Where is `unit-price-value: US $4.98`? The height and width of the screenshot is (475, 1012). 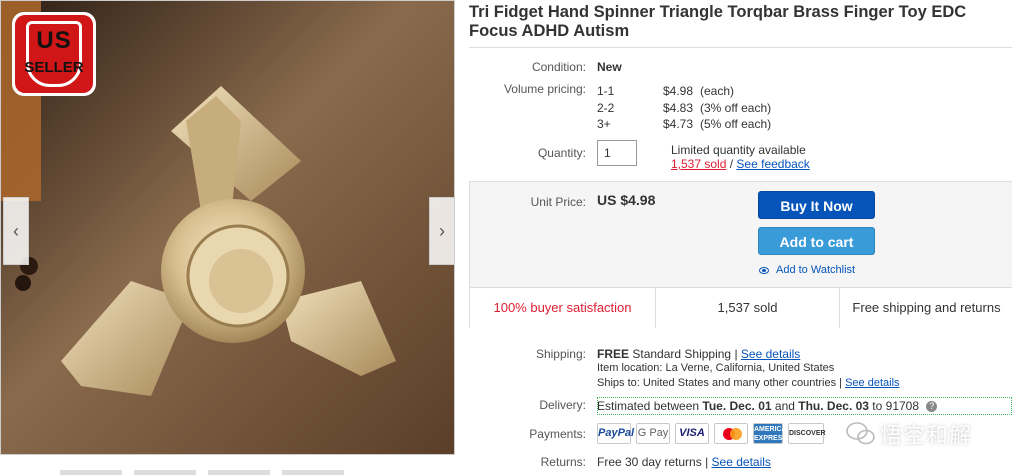
unit-price-value: US $4.98 is located at coordinates (626, 200).